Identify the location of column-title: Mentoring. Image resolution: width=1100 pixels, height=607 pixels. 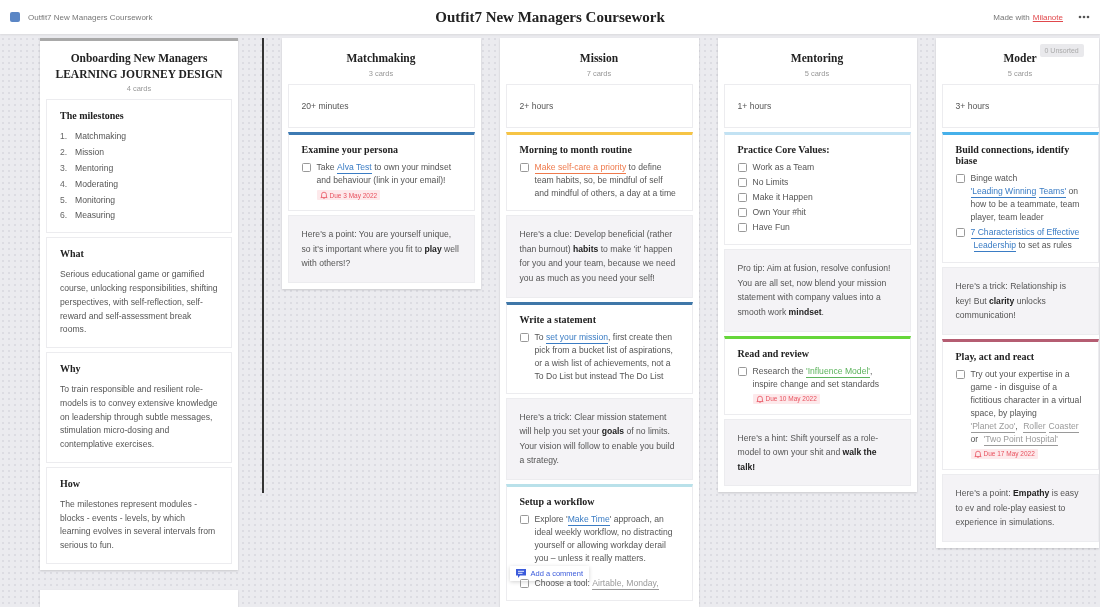
(817, 59).